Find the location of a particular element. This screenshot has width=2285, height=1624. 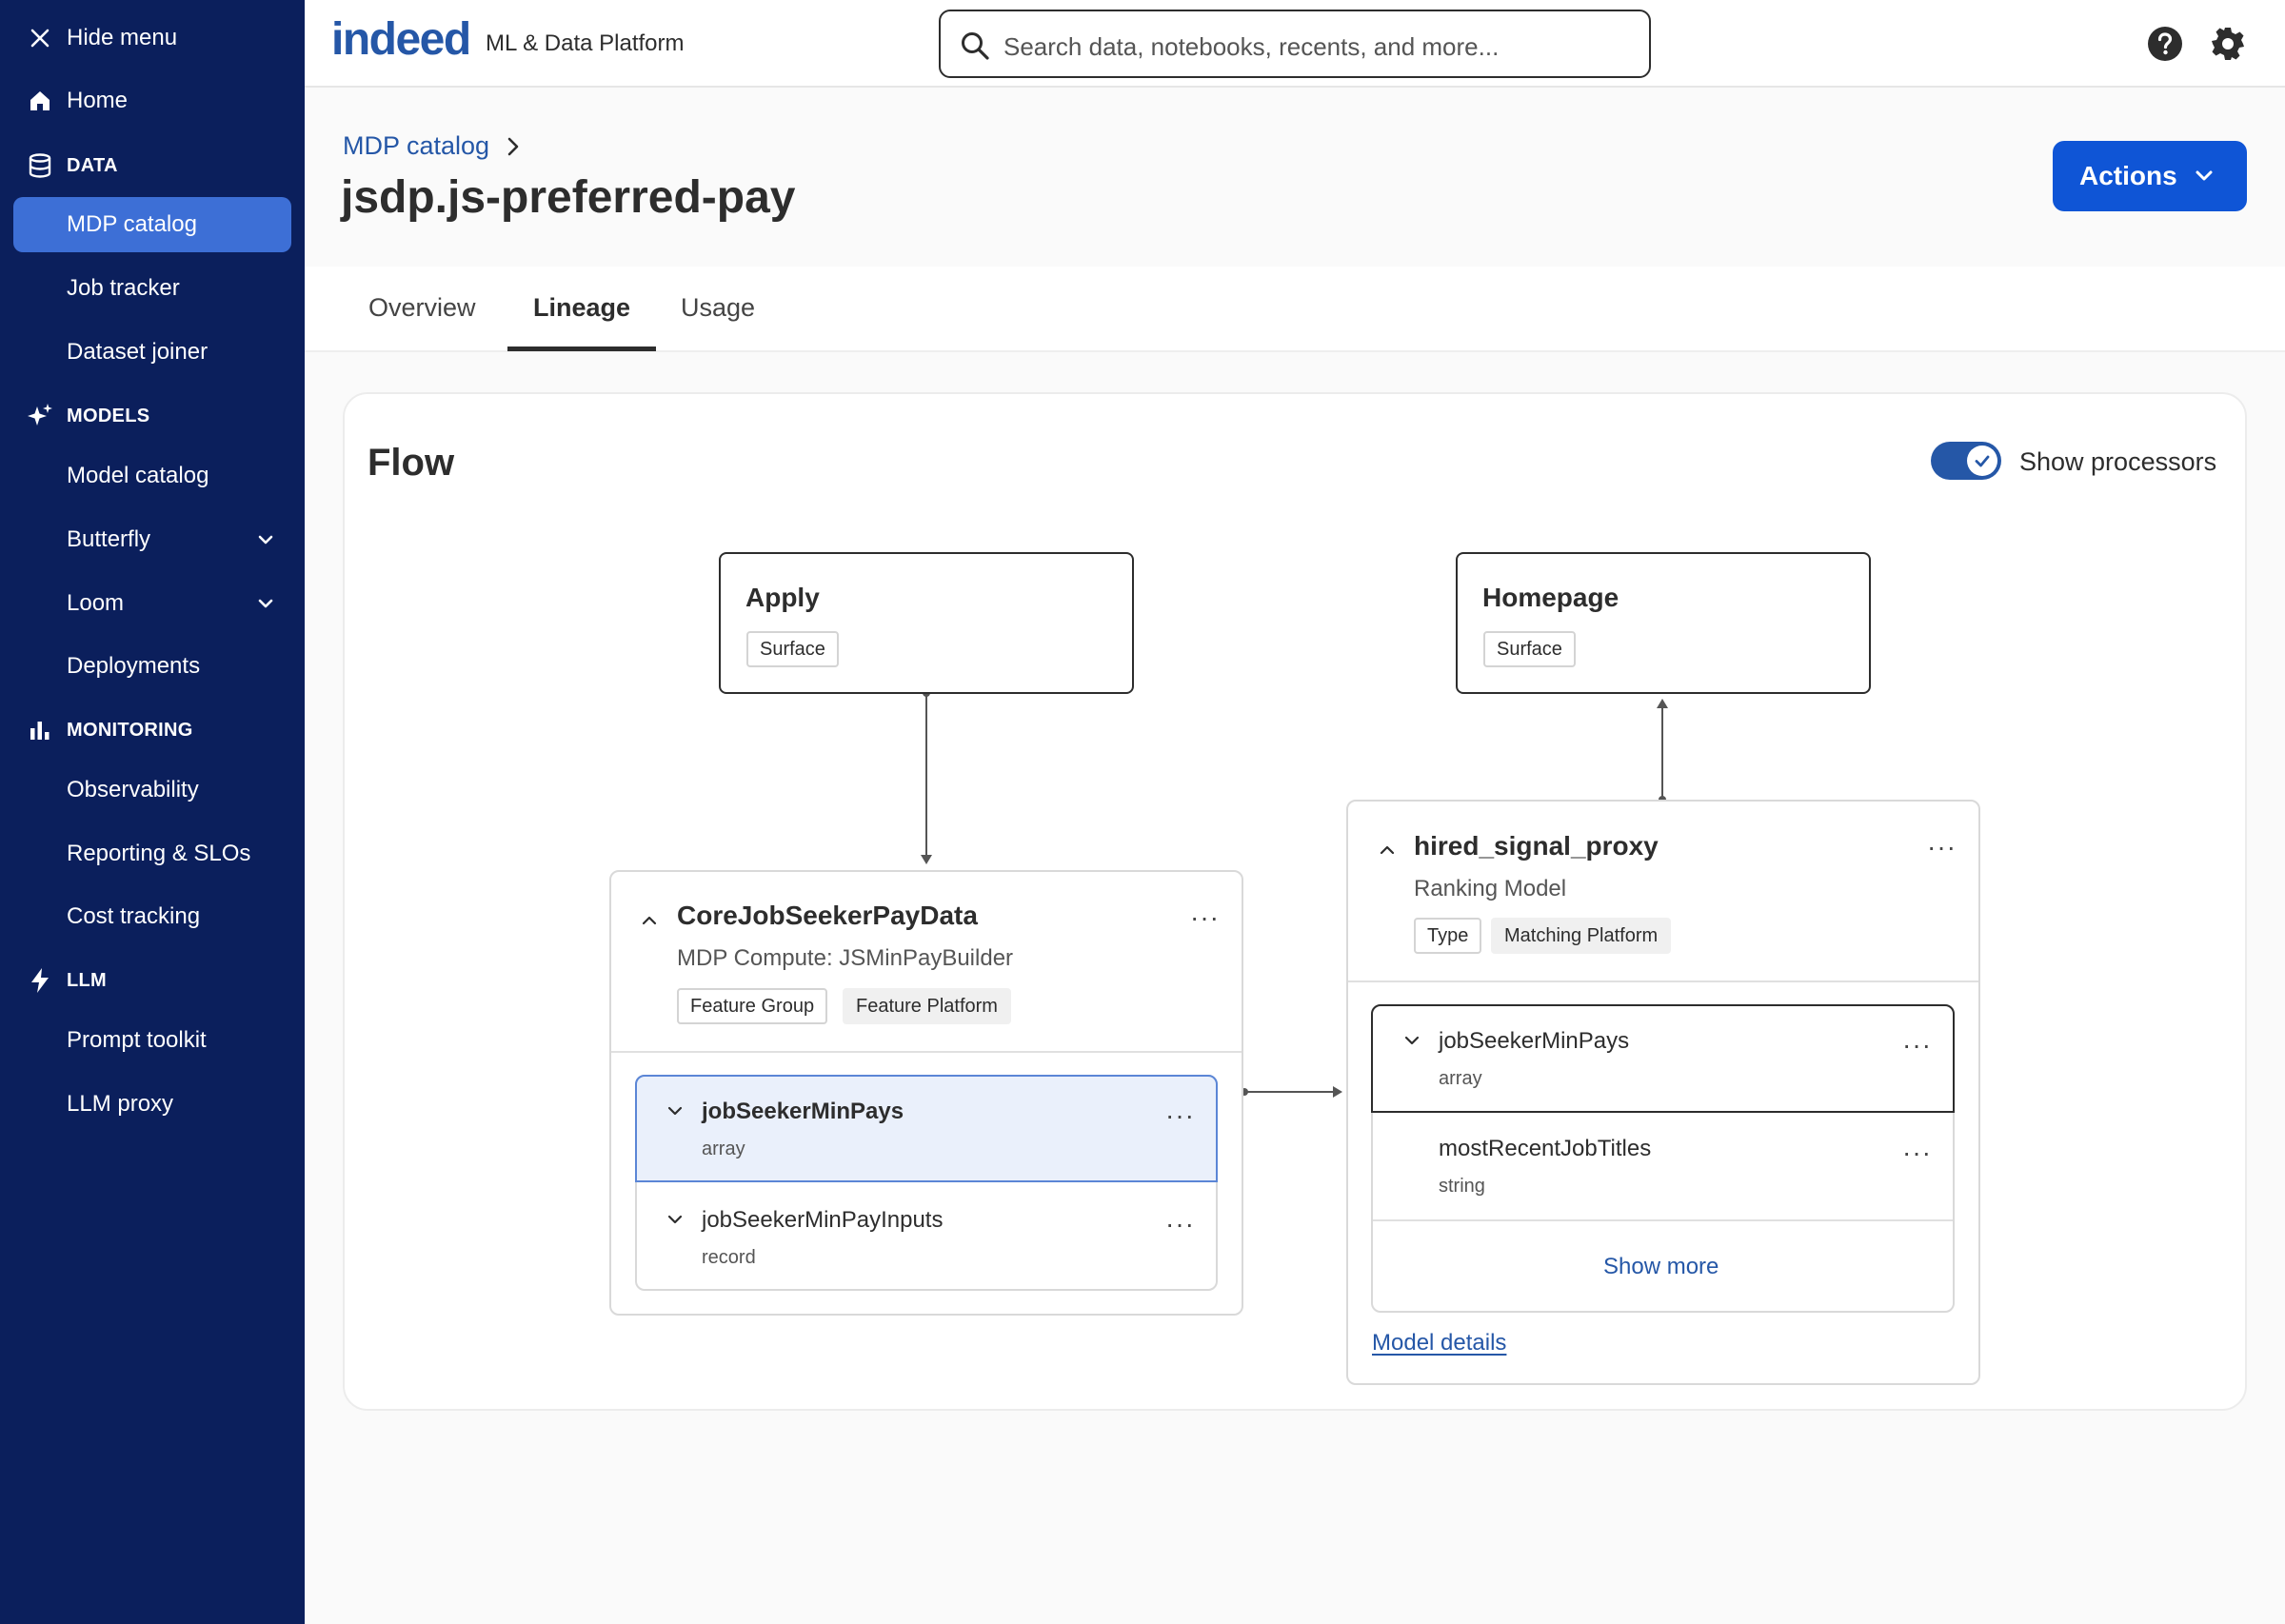

field-type: string is located at coordinates (1462, 1186).